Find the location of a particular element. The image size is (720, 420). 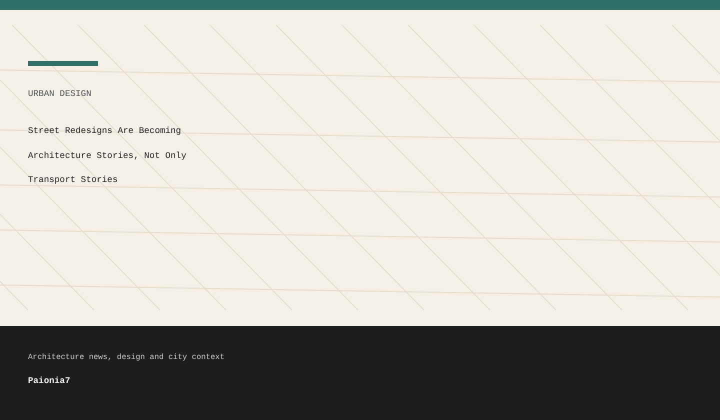

brand-name: Paionia7 is located at coordinates (50, 381).